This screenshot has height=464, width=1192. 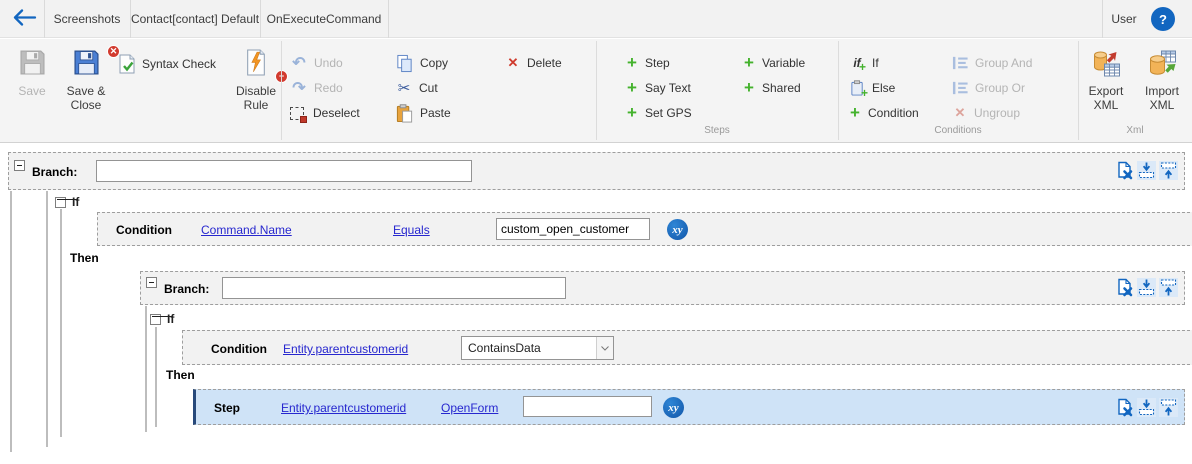 What do you see at coordinates (404, 88) in the screenshot?
I see `scissors-icon: ✂` at bounding box center [404, 88].